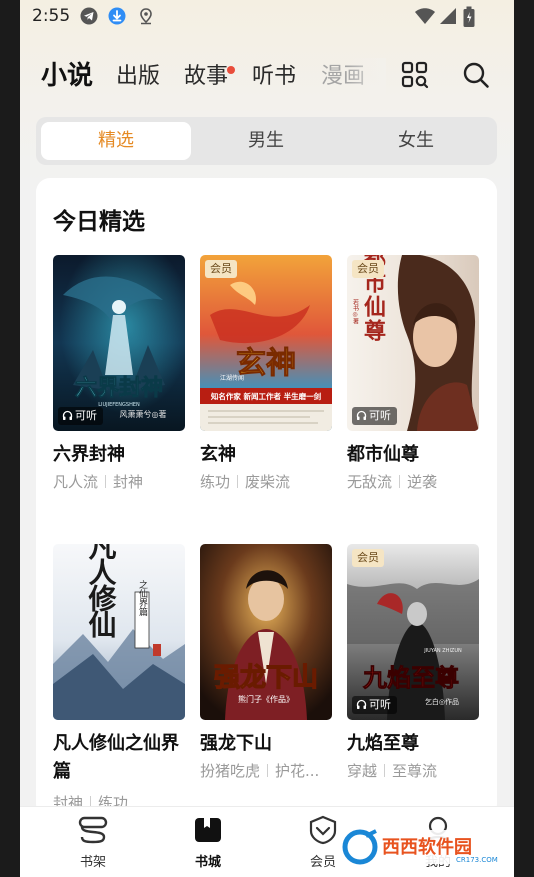 The width and height of the screenshot is (534, 877). I want to click on book-cover: 强龙下山 熊门子《作品》, so click(266, 632).